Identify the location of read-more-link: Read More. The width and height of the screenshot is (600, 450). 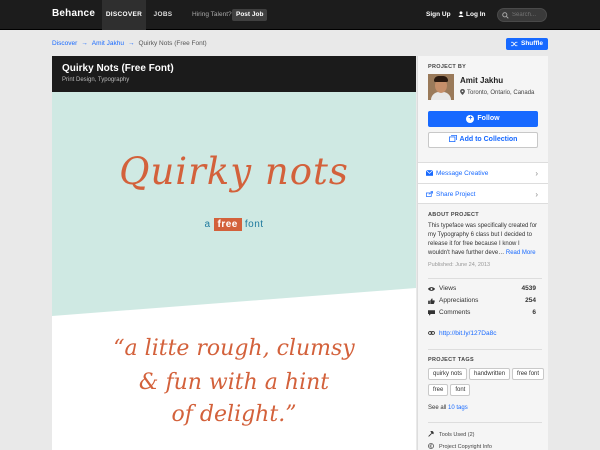
(521, 253).